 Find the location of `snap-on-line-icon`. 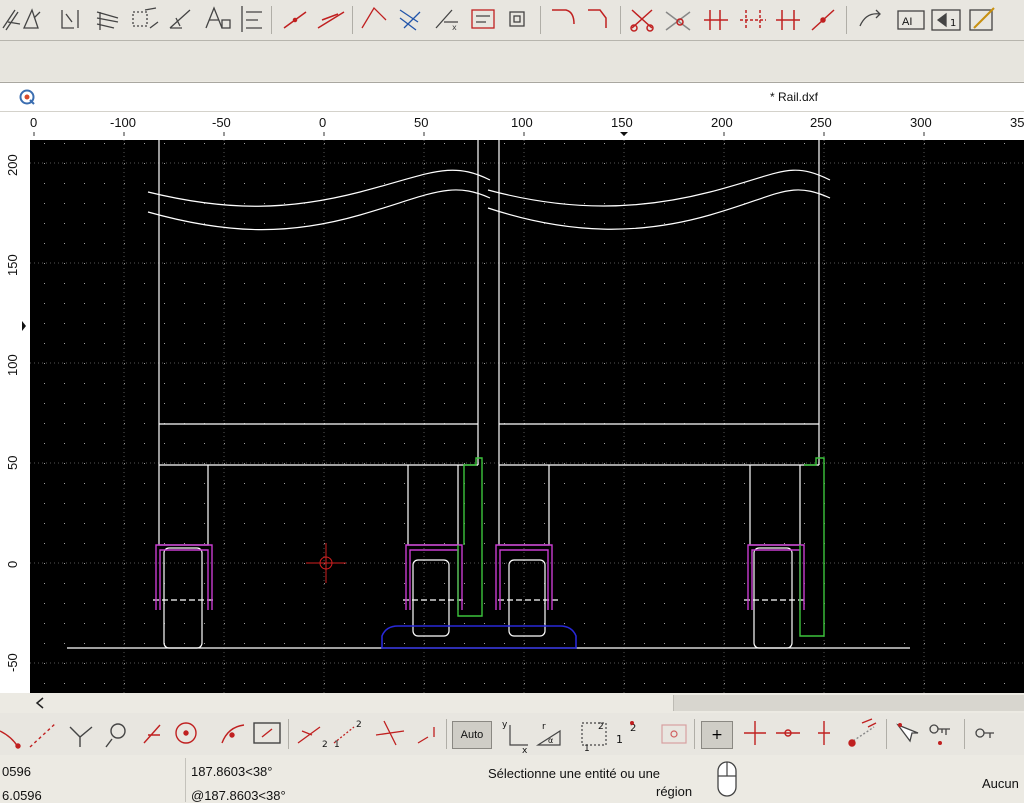

snap-on-line-icon is located at coordinates (674, 734).